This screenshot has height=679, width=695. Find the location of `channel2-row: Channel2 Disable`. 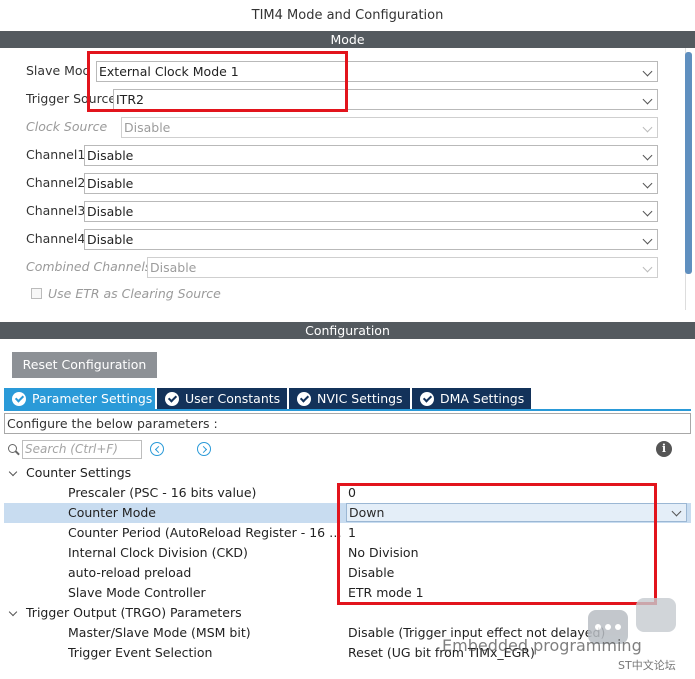

channel2-row: Channel2 Disable is located at coordinates (342, 183).